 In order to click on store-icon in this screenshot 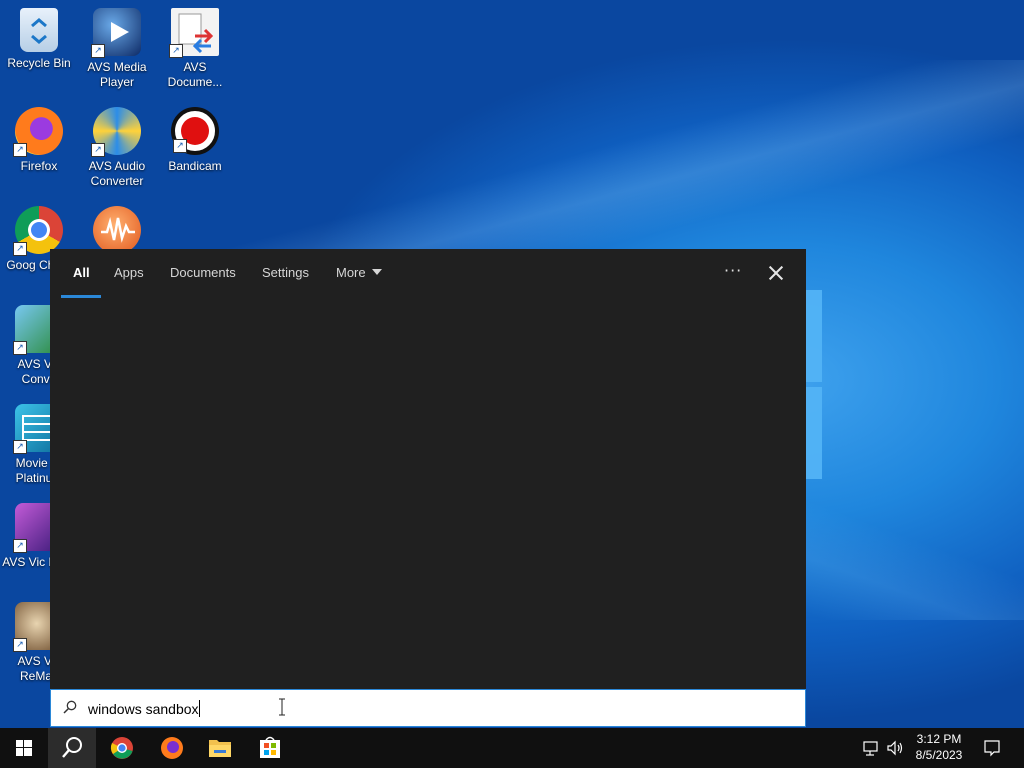, I will do `click(270, 747)`.